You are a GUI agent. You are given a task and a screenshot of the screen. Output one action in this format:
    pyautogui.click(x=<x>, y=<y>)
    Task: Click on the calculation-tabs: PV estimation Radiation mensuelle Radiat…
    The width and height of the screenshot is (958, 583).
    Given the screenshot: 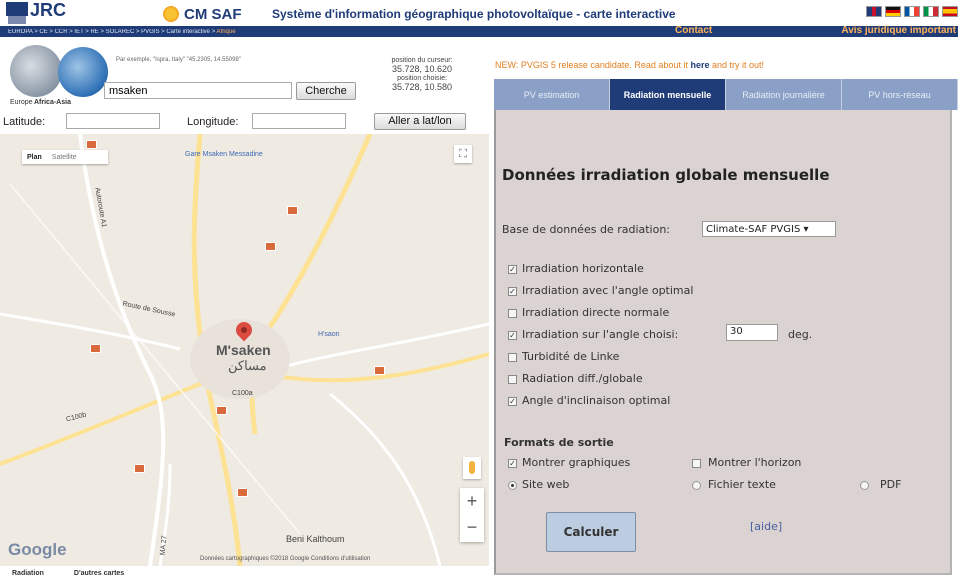 What is the action you would take?
    pyautogui.click(x=726, y=94)
    